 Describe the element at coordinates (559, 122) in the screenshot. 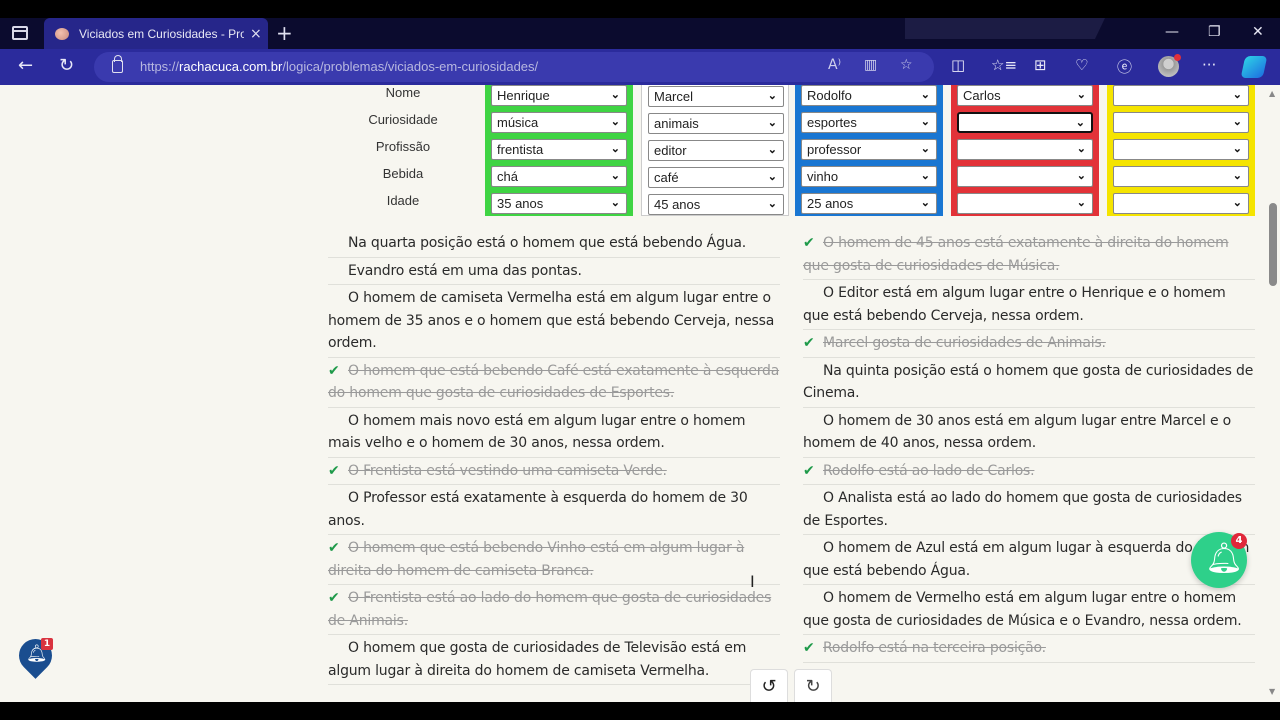

I see `select-curiosidade: música ⌄` at that location.